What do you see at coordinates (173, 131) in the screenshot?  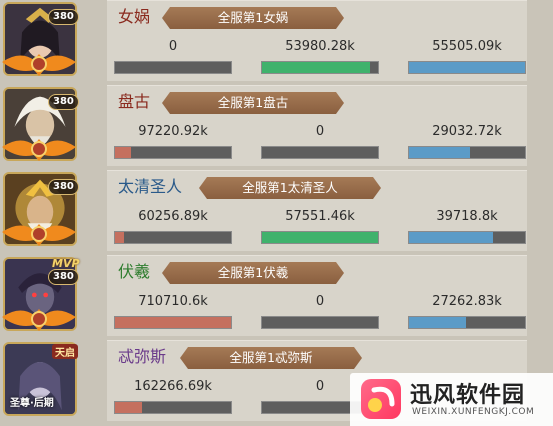 I see `stat-value-1: 97220.92k` at bounding box center [173, 131].